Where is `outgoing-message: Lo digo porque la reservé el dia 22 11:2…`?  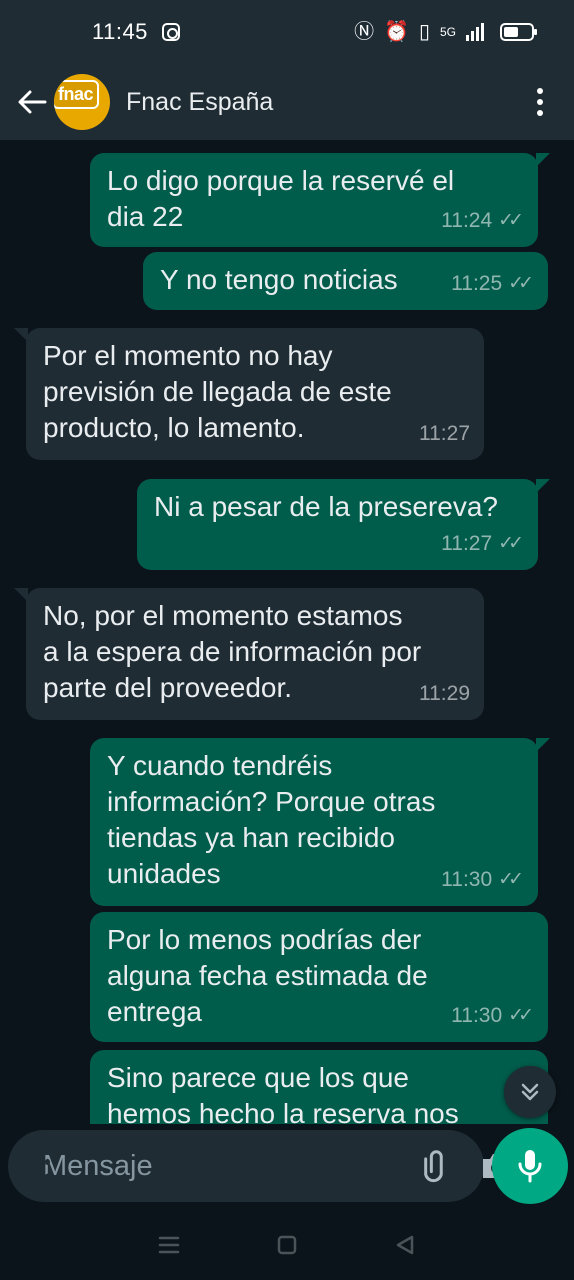
outgoing-message: Lo digo porque la reservé el dia 22 11:2… is located at coordinates (320, 200).